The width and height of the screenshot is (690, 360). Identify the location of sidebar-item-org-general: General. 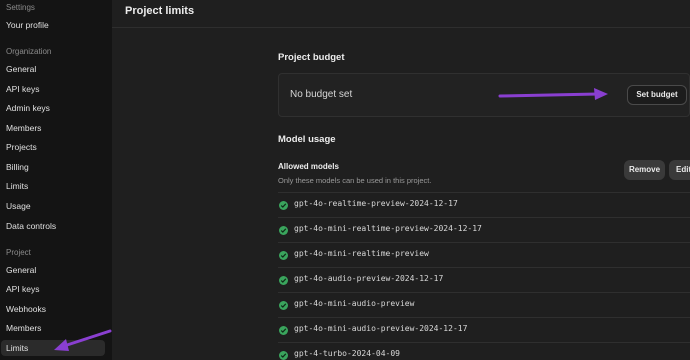
(21, 69).